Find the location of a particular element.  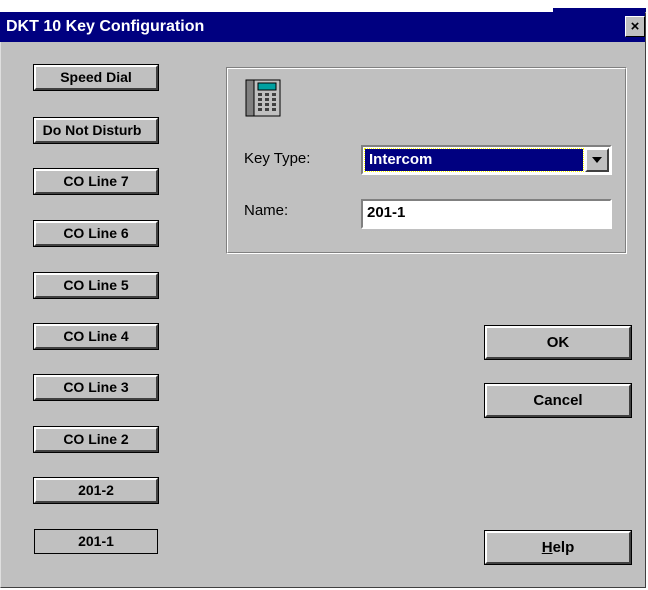

key-type-dropdown: Intercom is located at coordinates (486, 160).